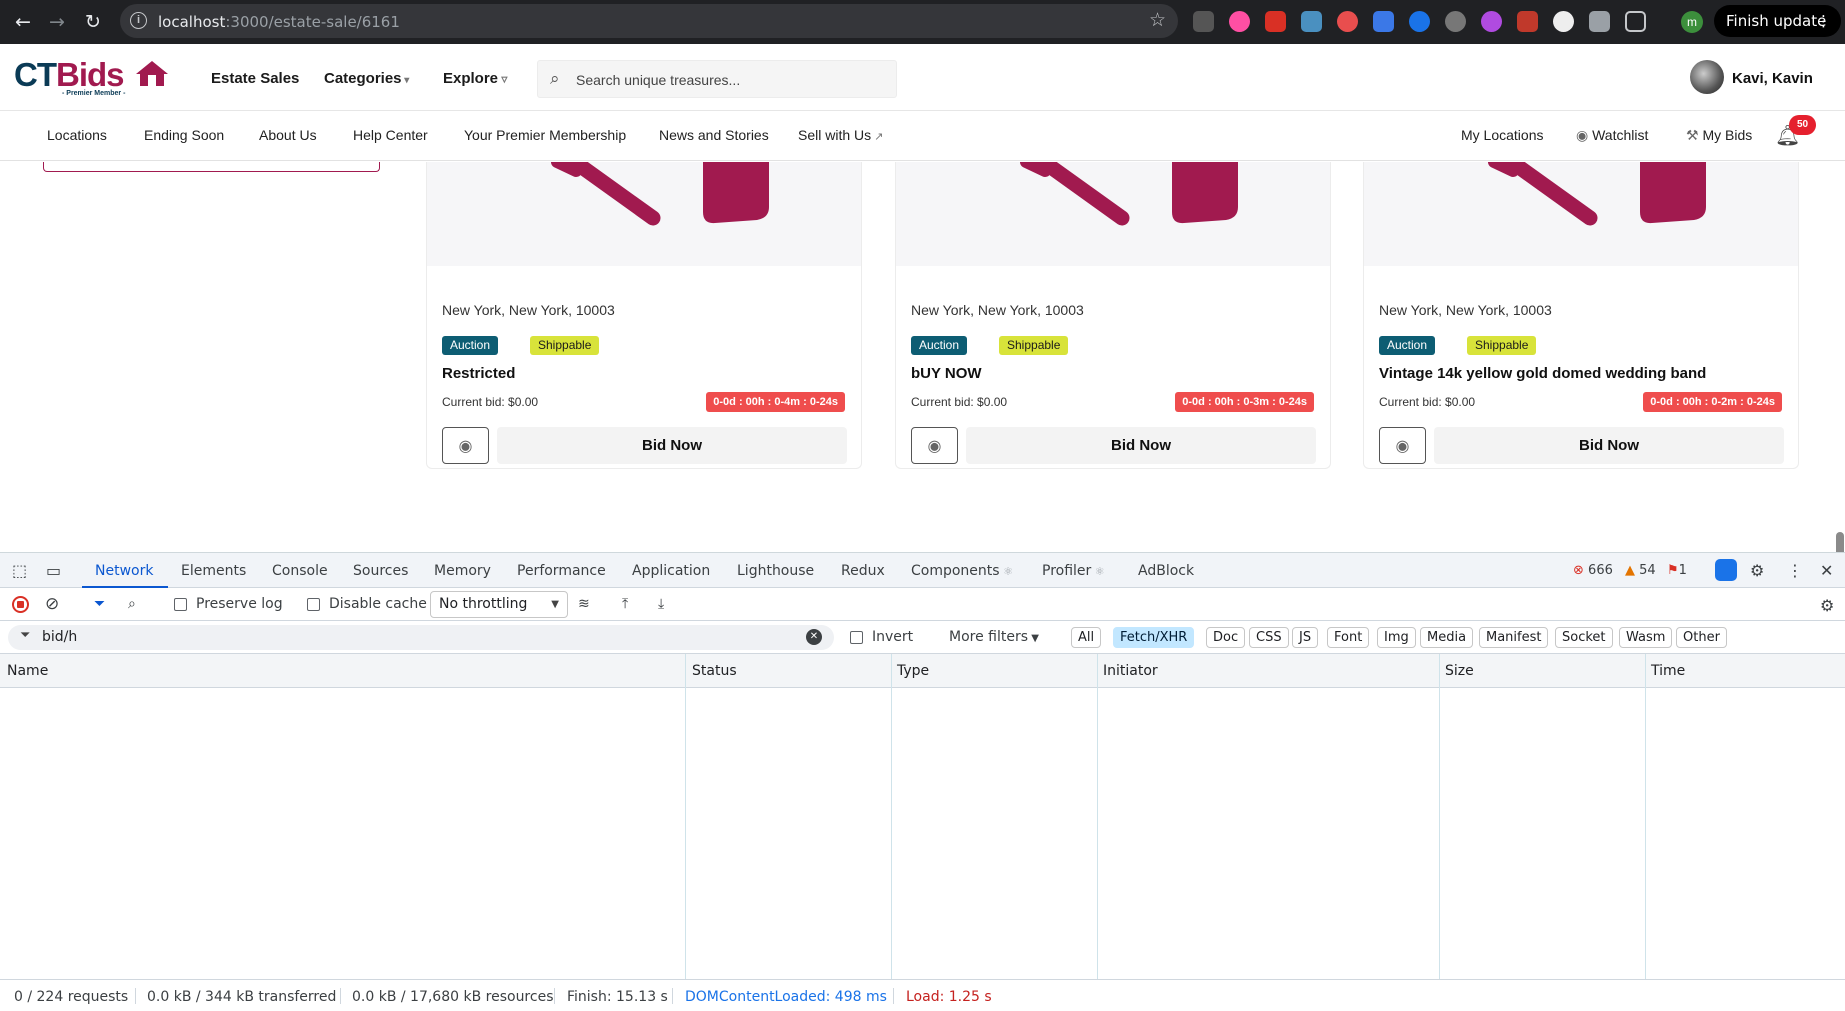 Image resolution: width=1845 pixels, height=1011 pixels. I want to click on subnav-news-and-stories: News and Stories, so click(714, 135).